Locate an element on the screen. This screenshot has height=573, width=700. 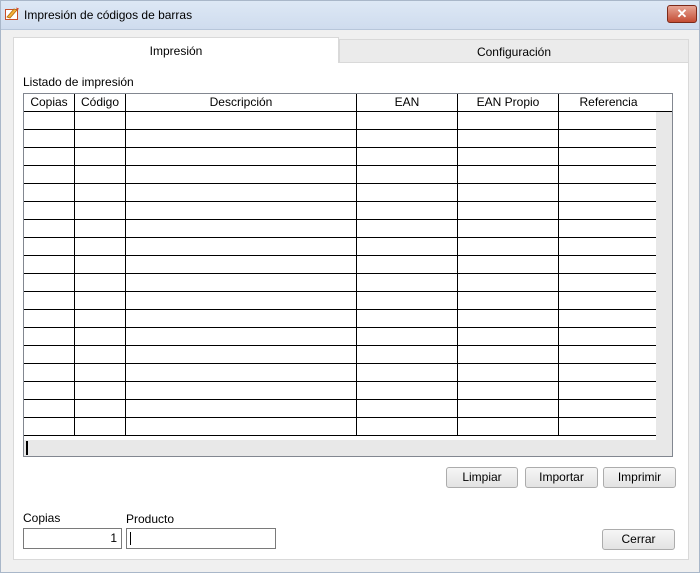
title-bar: Impresión de códigos de barras ✕ is located at coordinates (350, 15).